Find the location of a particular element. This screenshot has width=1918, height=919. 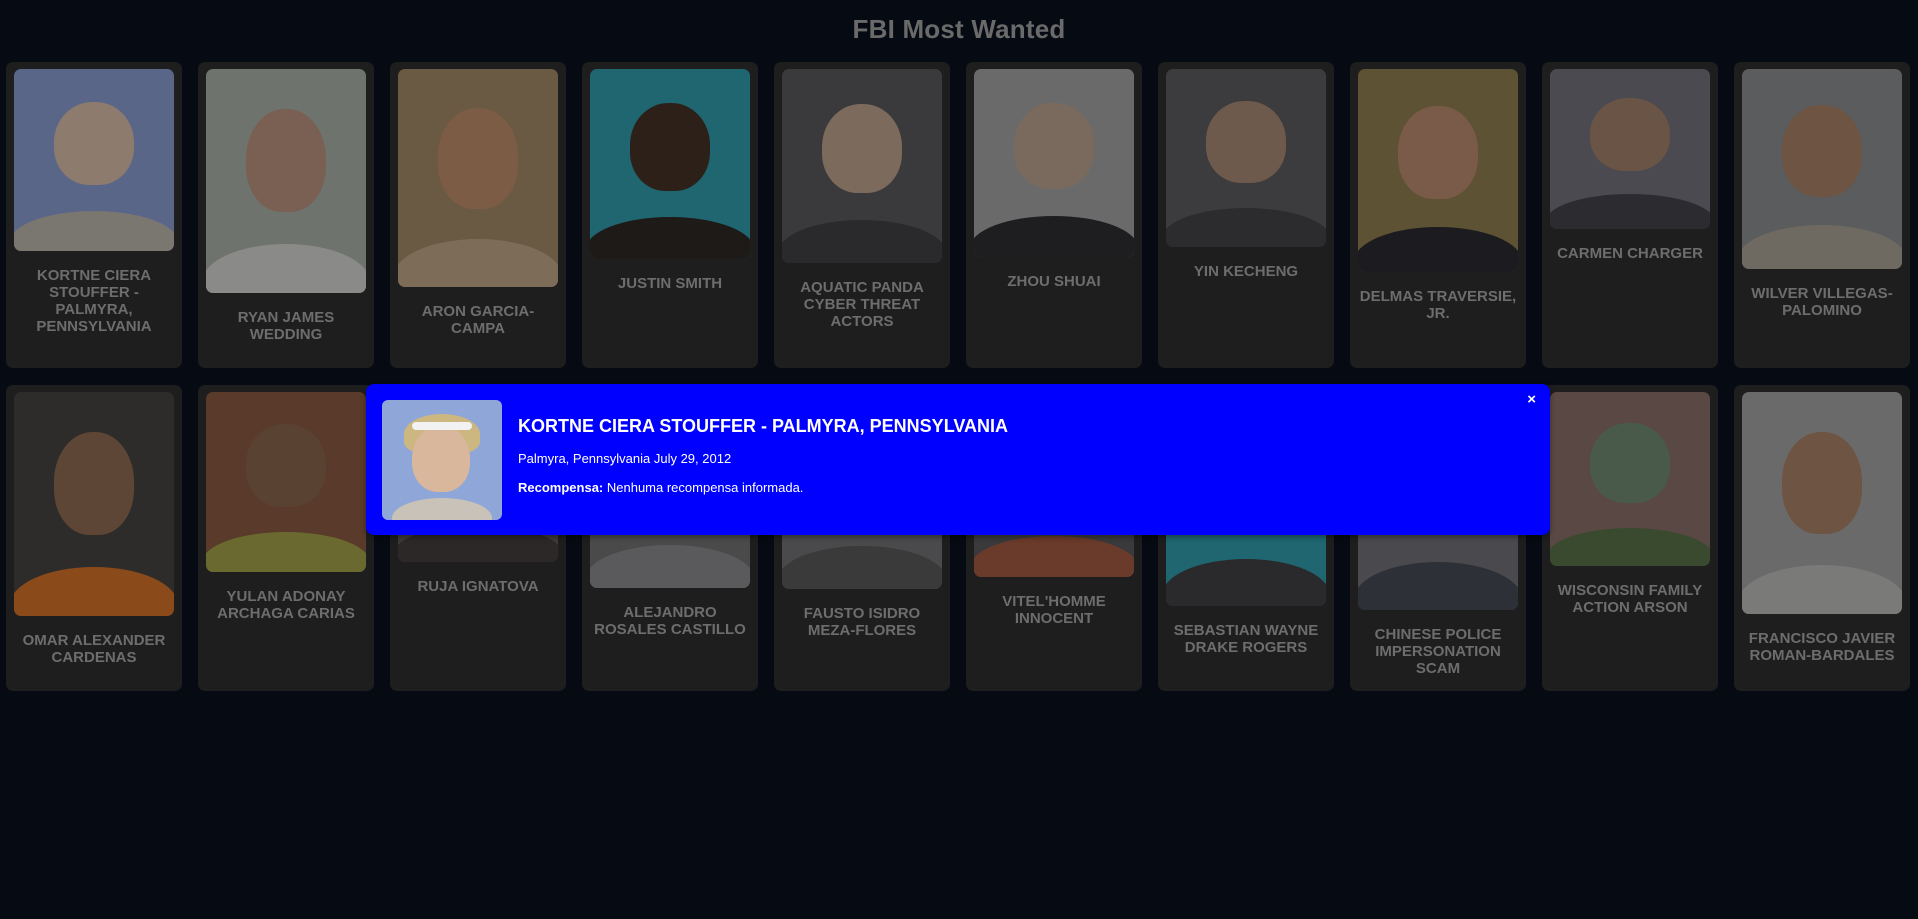

wanted-name: WILVER VILLEGAS-PALOMINO is located at coordinates (1822, 302).